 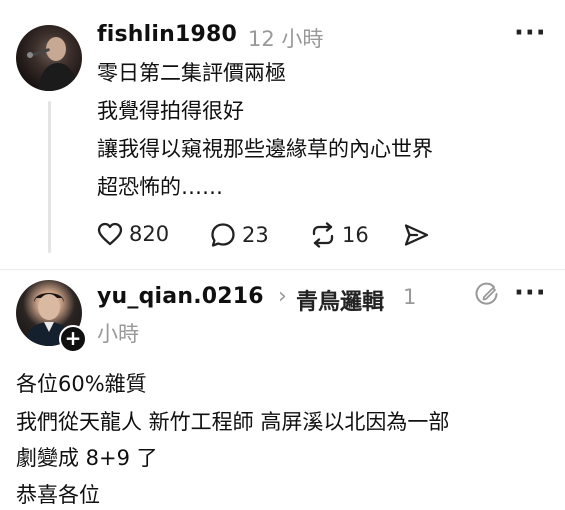 I want to click on more-options-icon-2: ···, so click(x=530, y=293).